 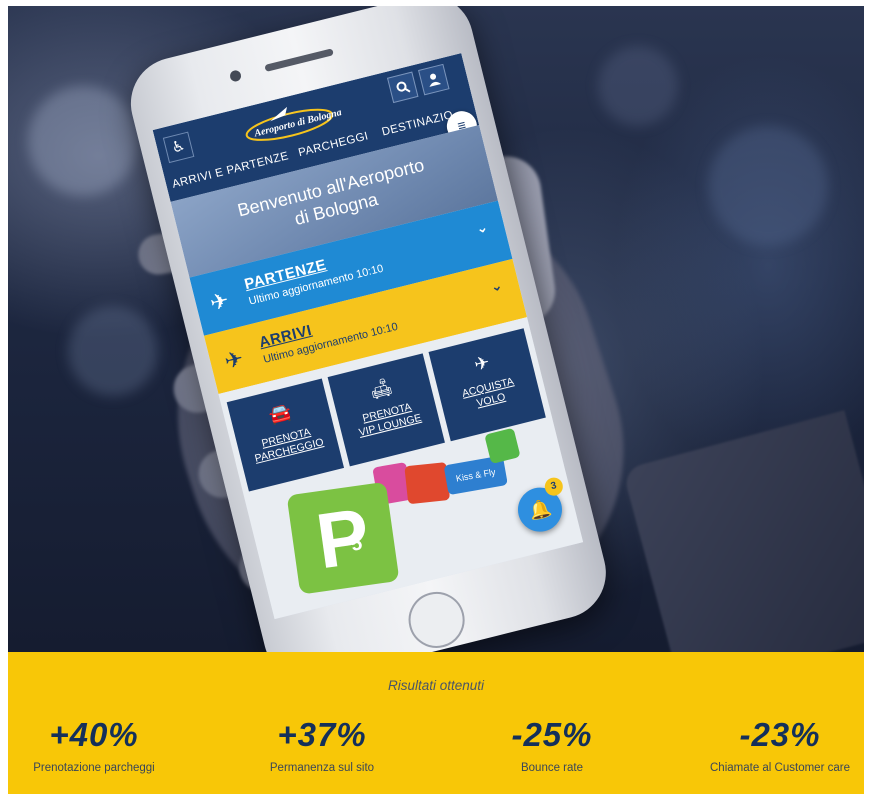 What do you see at coordinates (743, 531) in the screenshot?
I see `sleeve` at bounding box center [743, 531].